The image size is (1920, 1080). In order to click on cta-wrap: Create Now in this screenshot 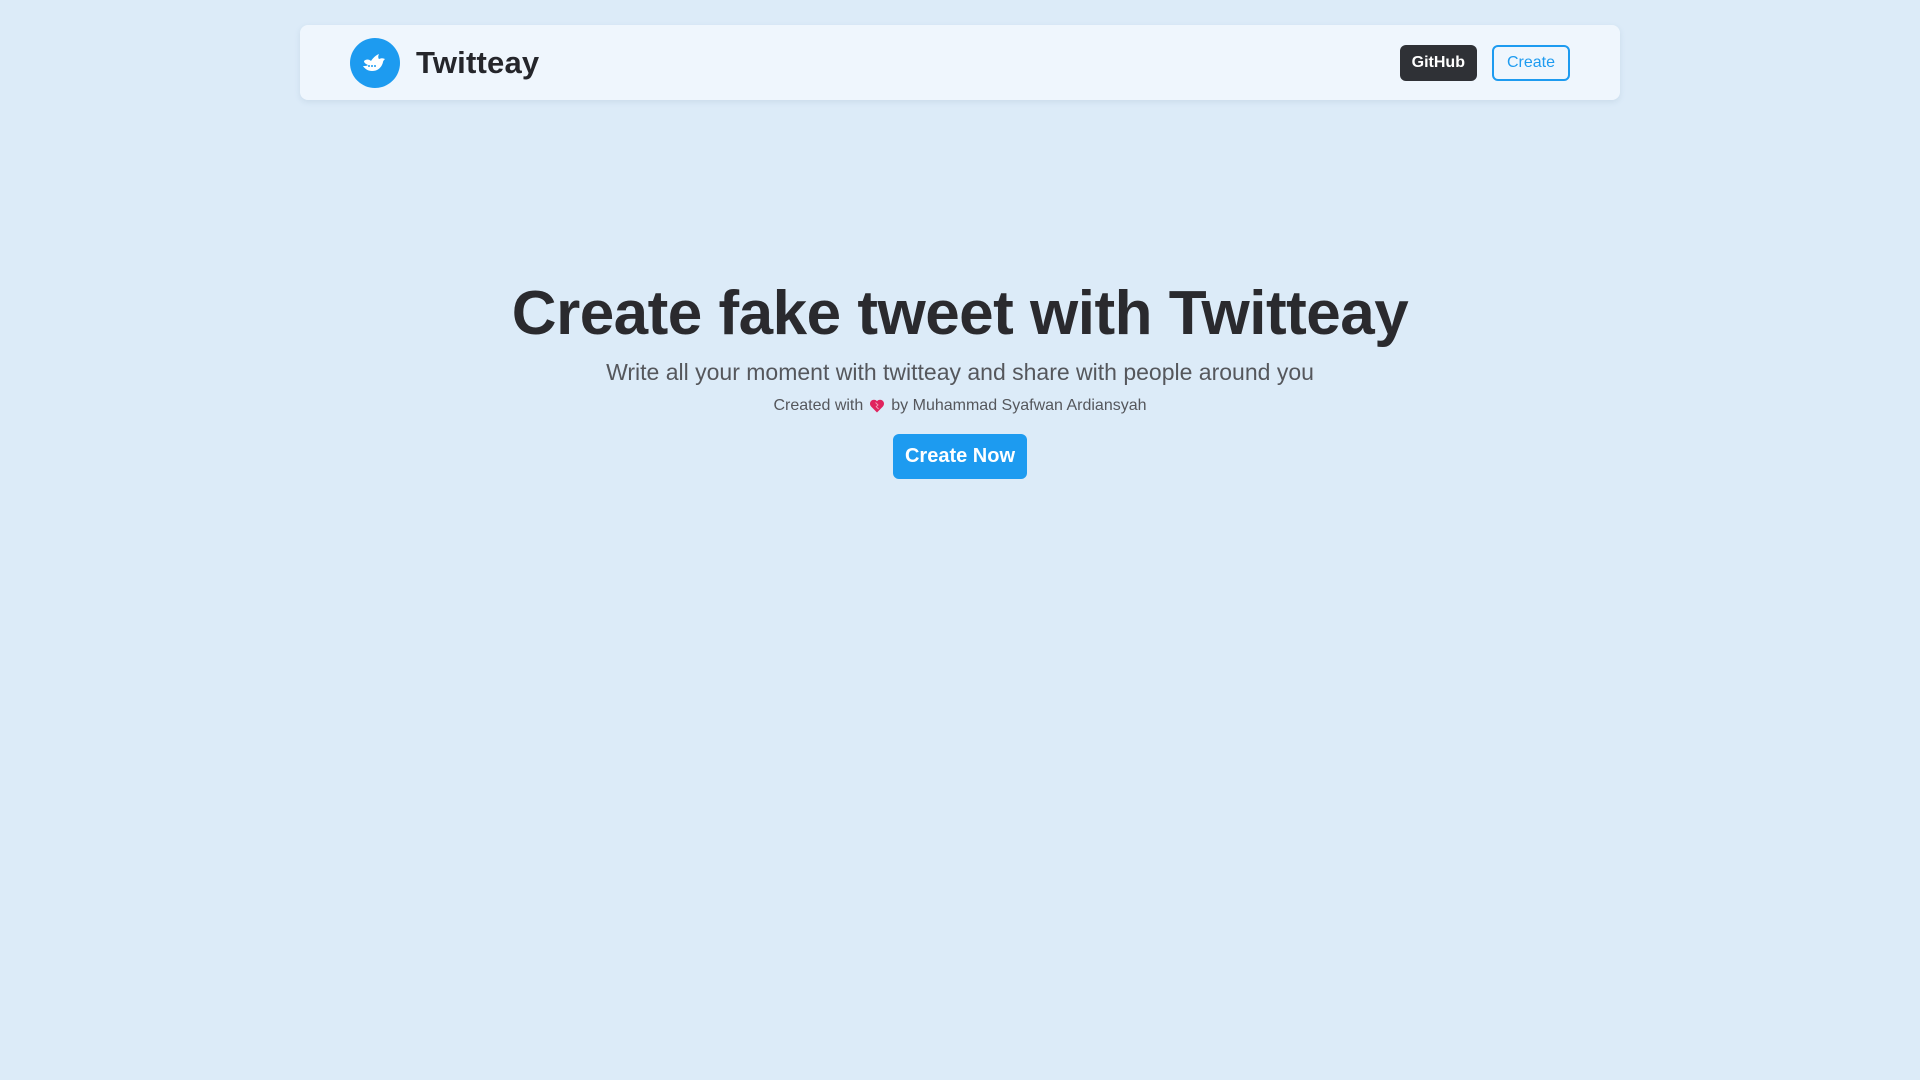, I will do `click(960, 456)`.